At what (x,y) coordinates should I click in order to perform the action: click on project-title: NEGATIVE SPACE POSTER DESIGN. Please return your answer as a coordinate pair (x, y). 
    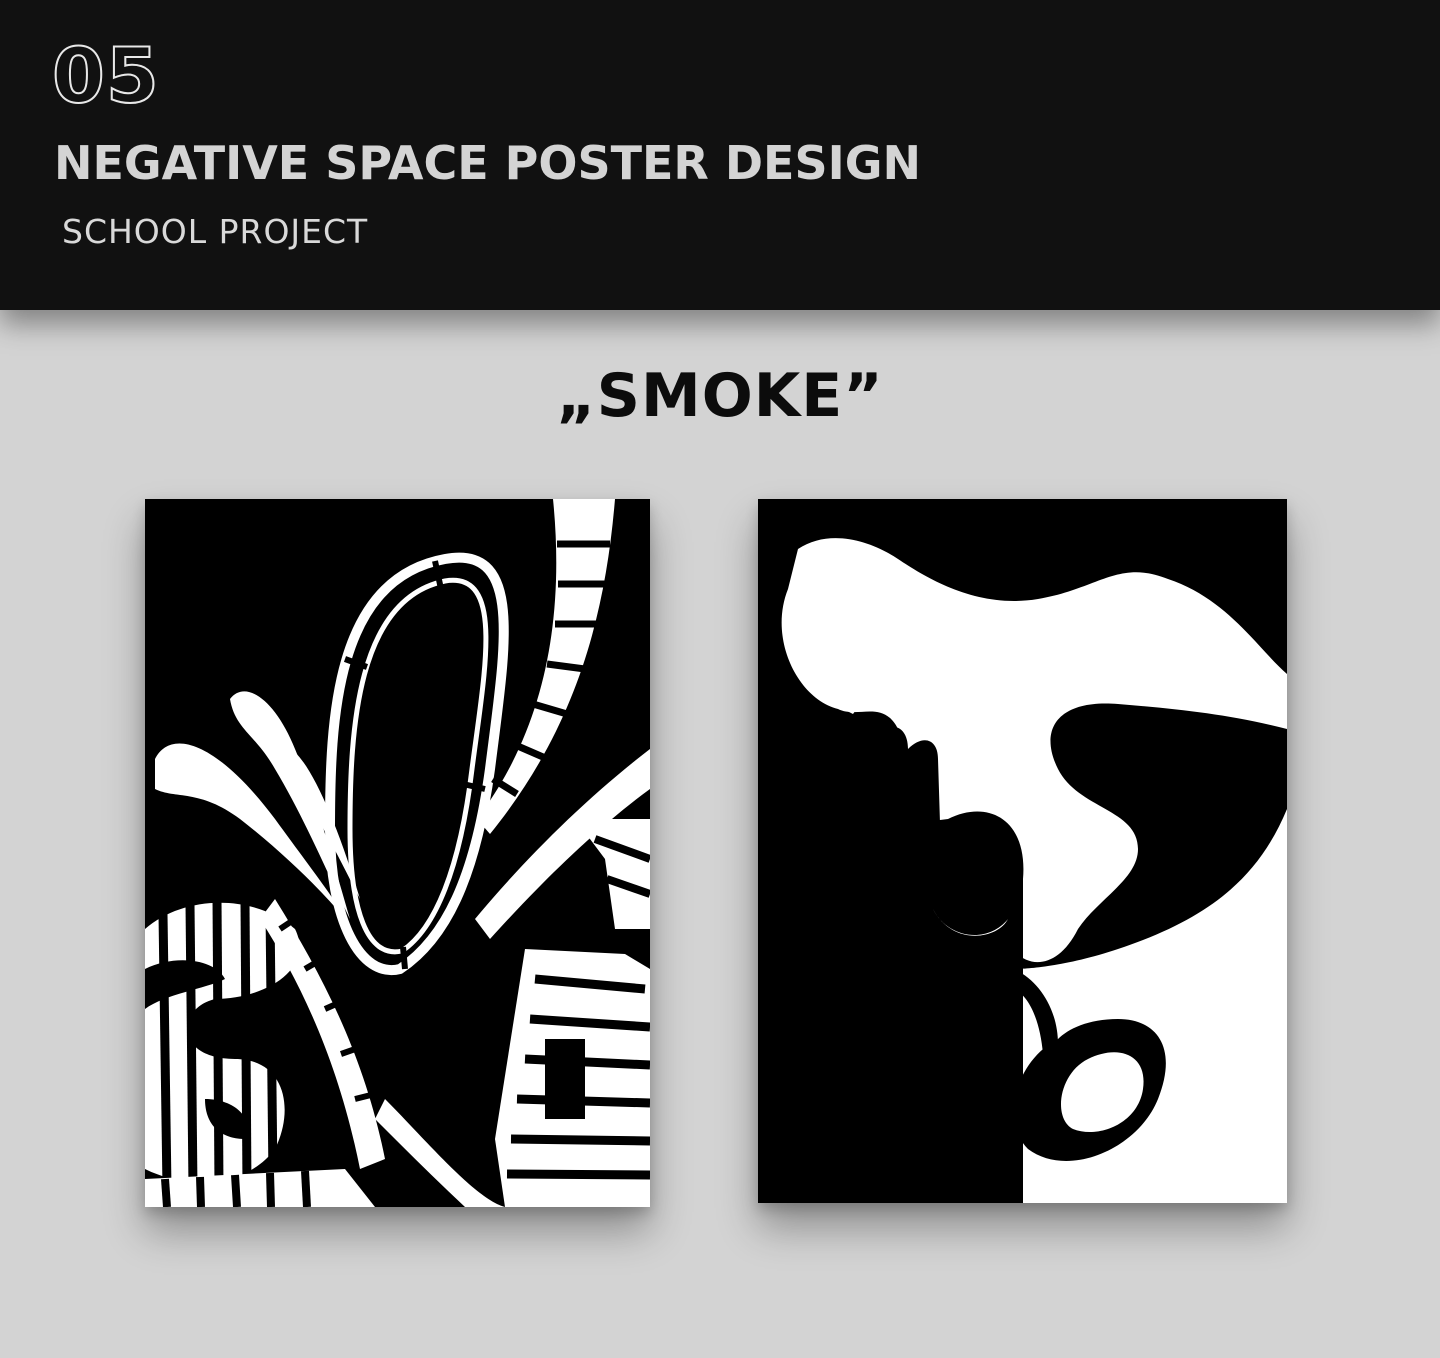
    Looking at the image, I should click on (487, 163).